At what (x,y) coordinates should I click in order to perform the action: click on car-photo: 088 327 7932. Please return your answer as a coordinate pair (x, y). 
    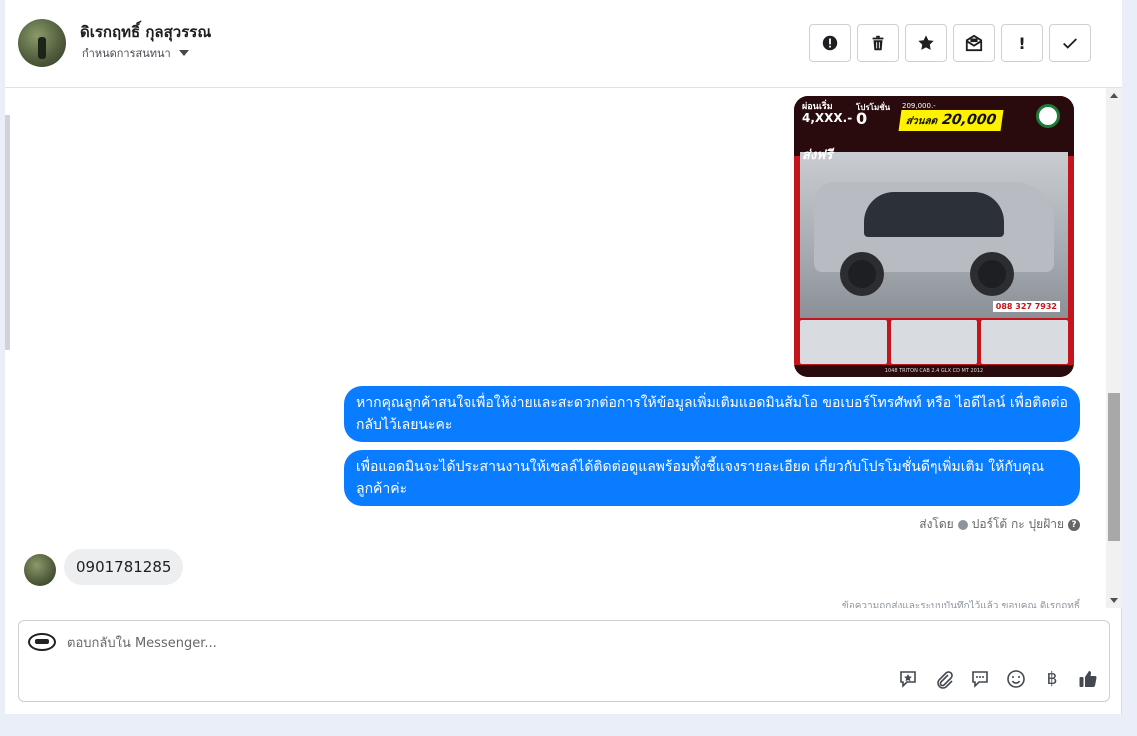
    Looking at the image, I should click on (934, 235).